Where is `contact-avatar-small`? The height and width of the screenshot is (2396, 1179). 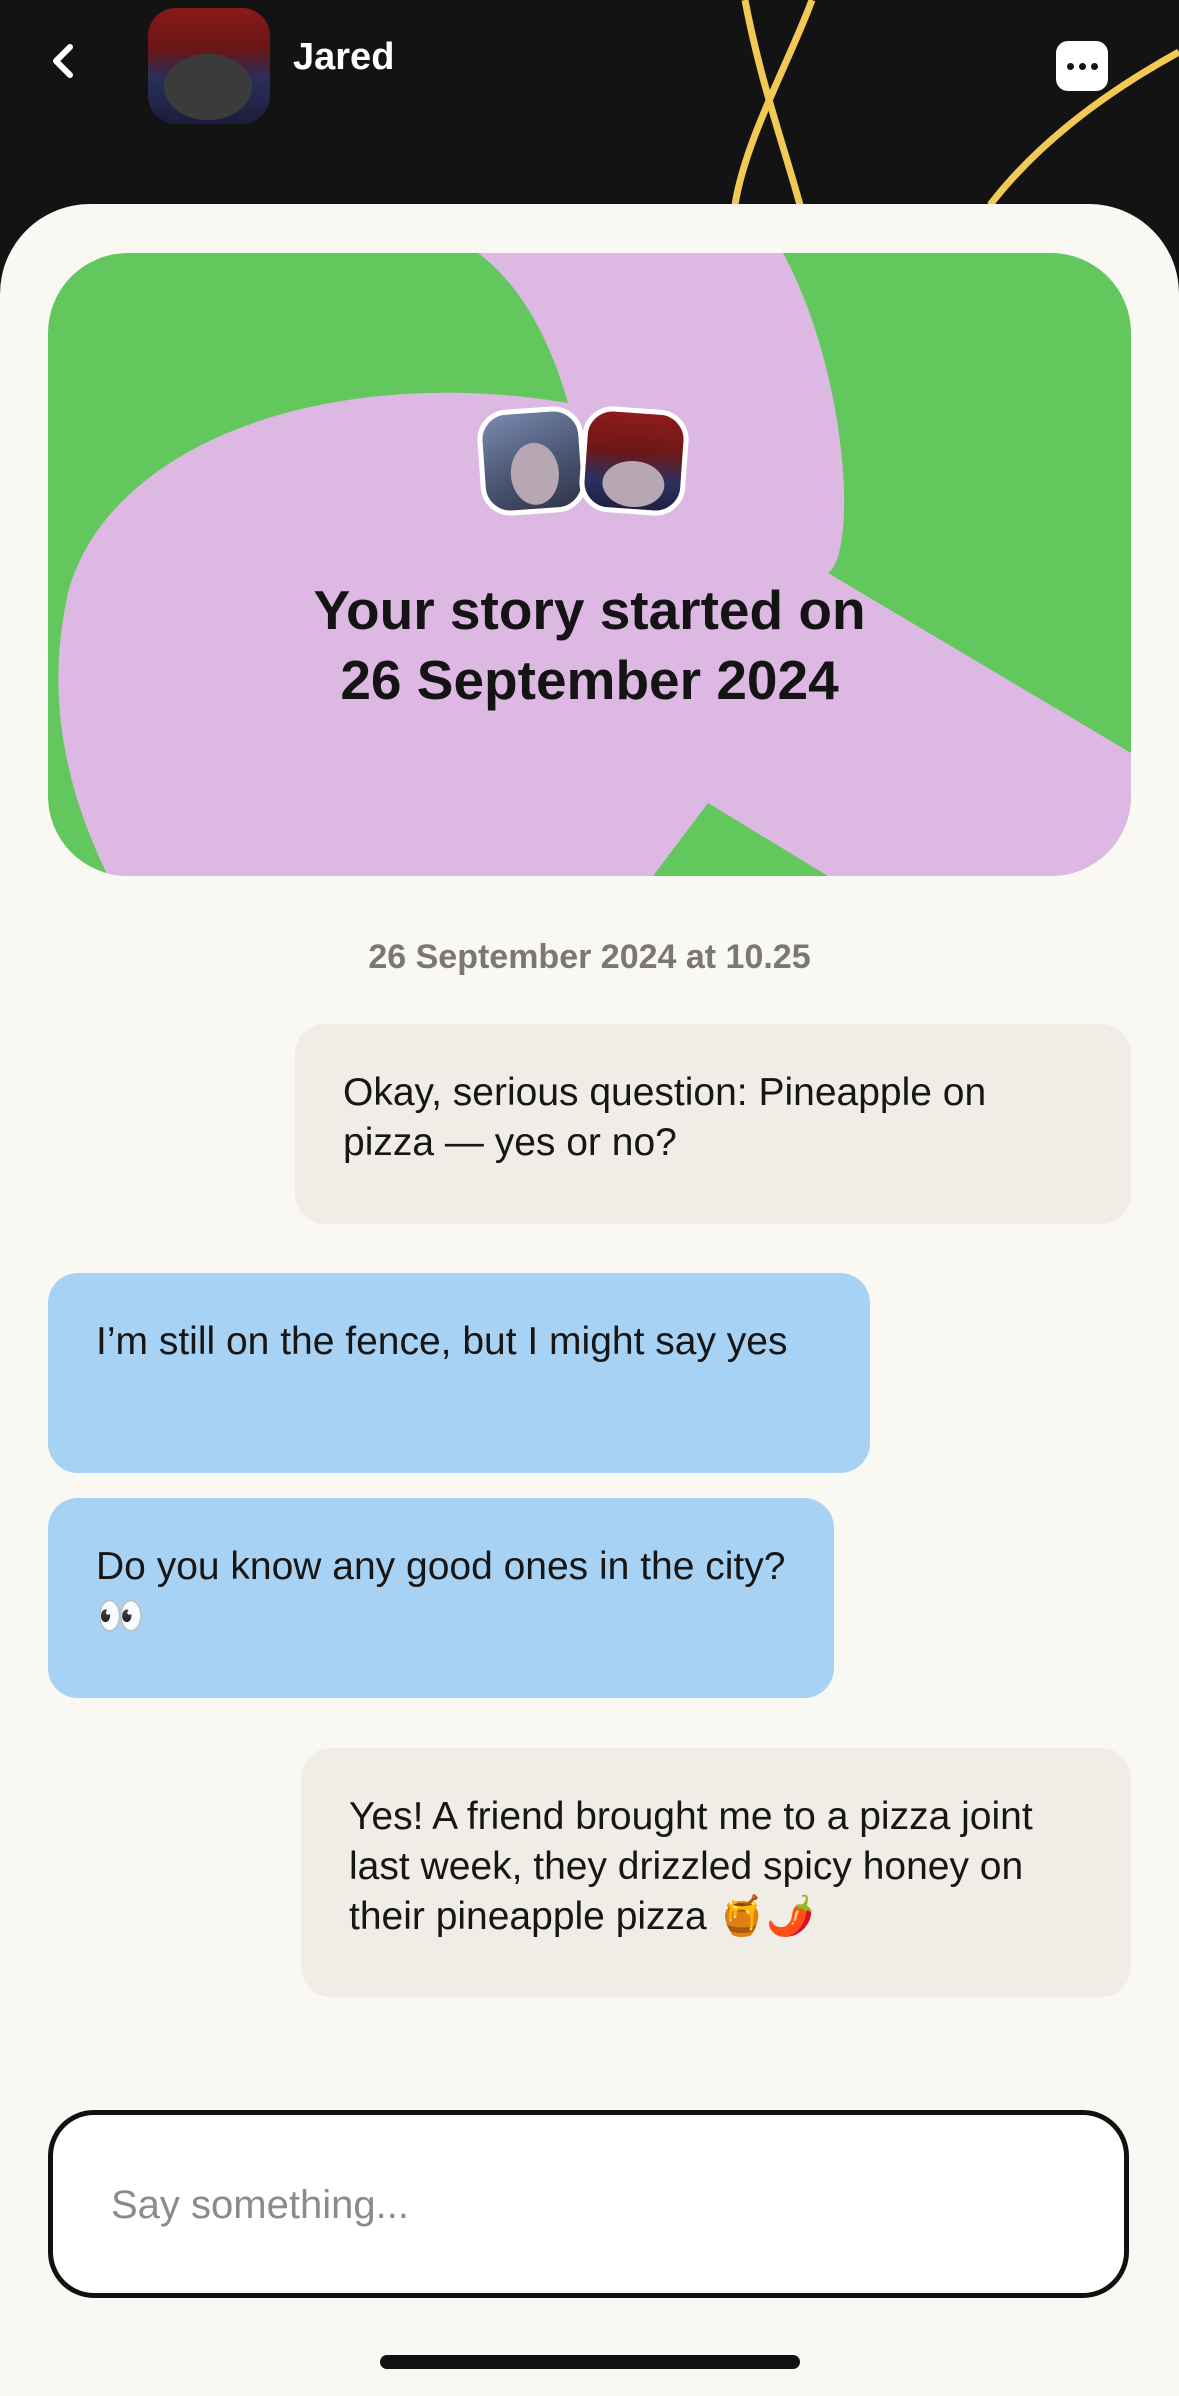
contact-avatar-small is located at coordinates (634, 461).